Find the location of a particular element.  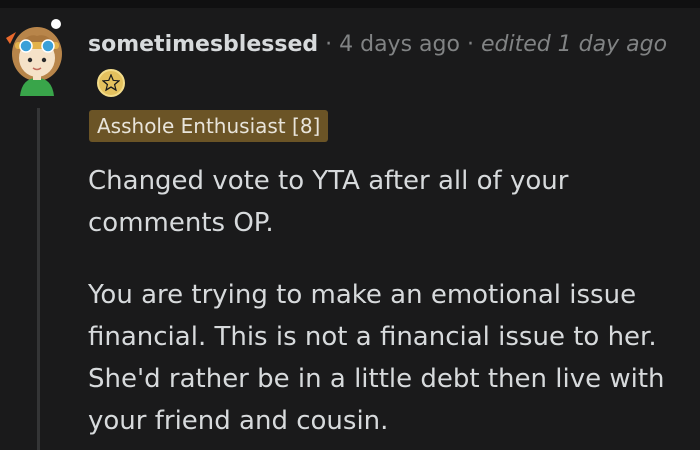

star-award-icon is located at coordinates (111, 83).